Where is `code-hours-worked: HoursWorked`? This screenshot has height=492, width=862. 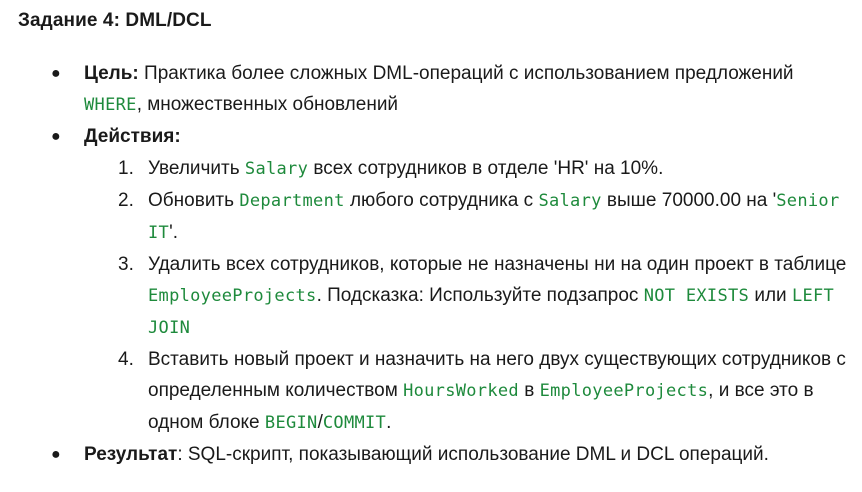 code-hours-worked: HoursWorked is located at coordinates (461, 391).